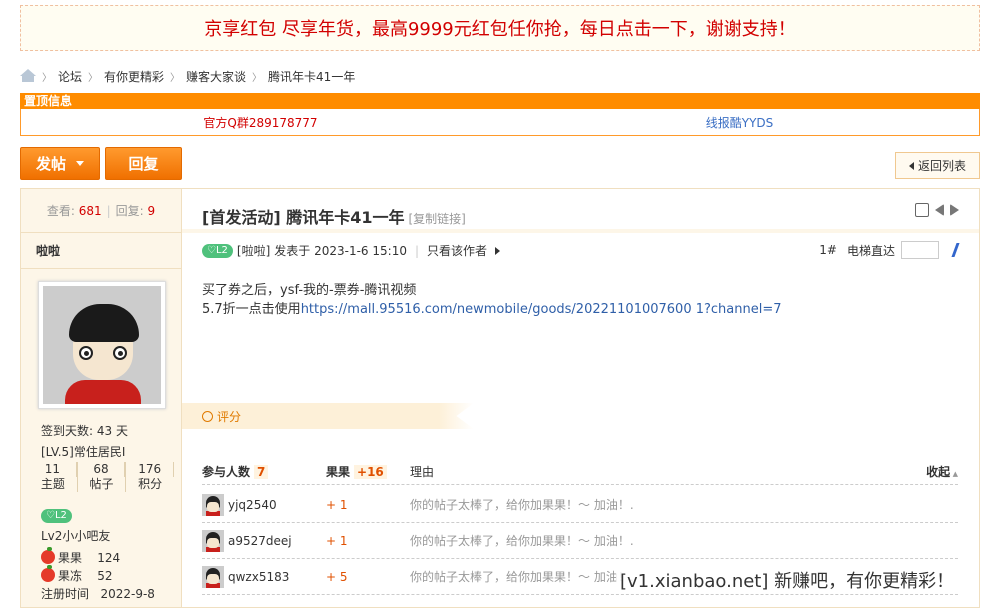 The width and height of the screenshot is (984, 608). I want to click on author-stats: 11 主题 68 帖子 176 积分, so click(102, 477).